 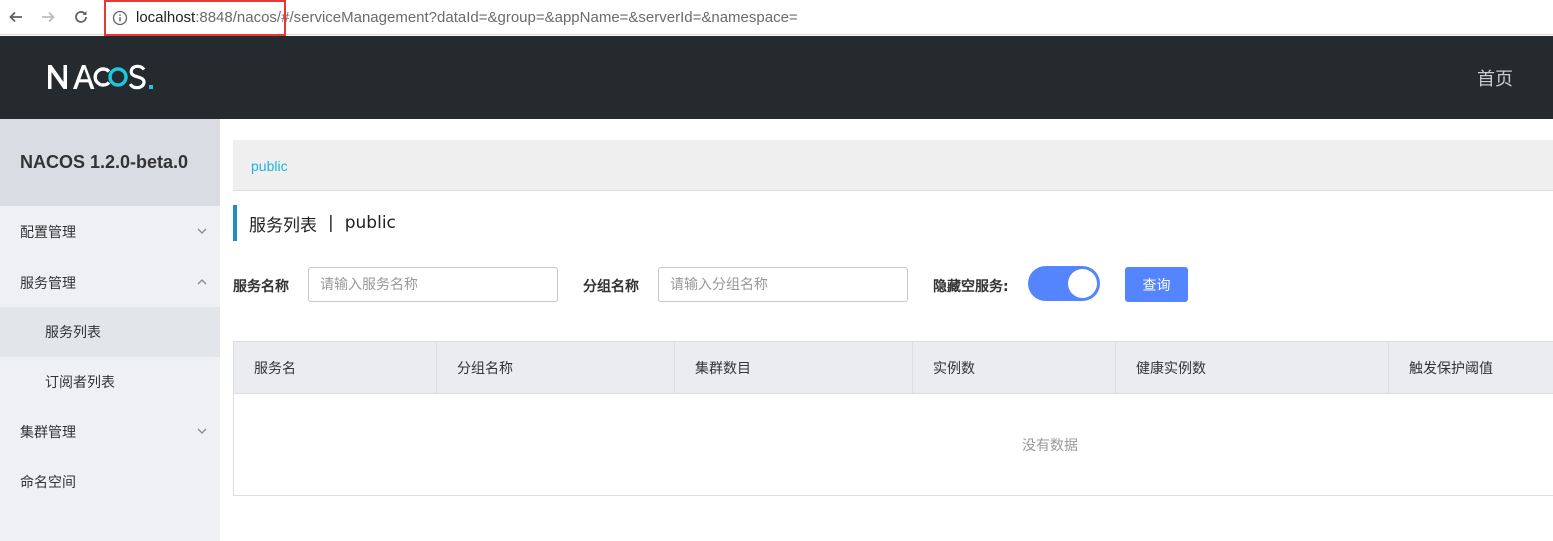 I want to click on sidebar-item-subscriber-list: 订阅者列表, so click(x=110, y=382).